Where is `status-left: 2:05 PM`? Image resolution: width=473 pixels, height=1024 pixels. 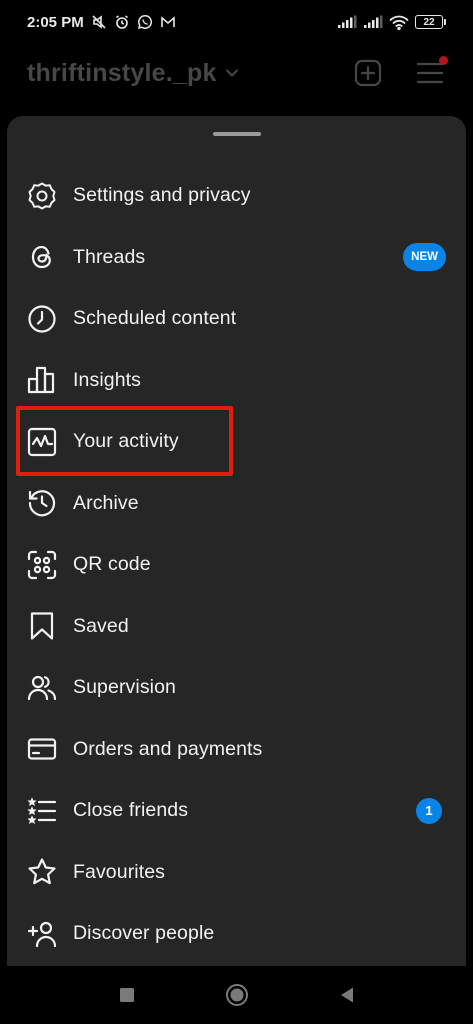
status-left: 2:05 PM is located at coordinates (101, 22).